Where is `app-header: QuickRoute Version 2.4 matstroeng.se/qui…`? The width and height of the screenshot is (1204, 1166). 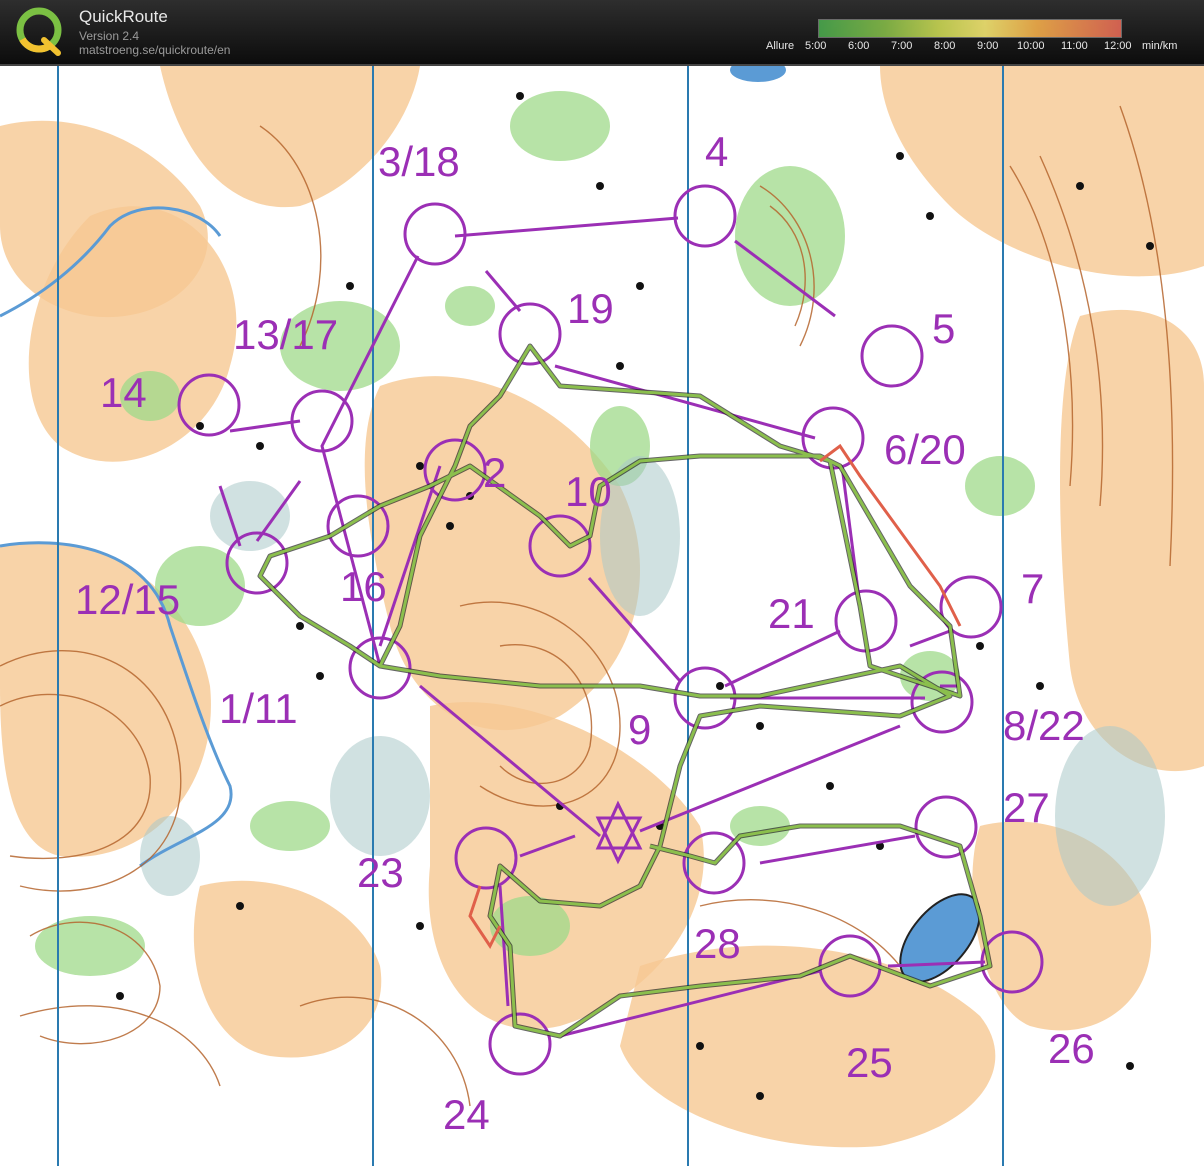 app-header: QuickRoute Version 2.4 matstroeng.se/qui… is located at coordinates (602, 33).